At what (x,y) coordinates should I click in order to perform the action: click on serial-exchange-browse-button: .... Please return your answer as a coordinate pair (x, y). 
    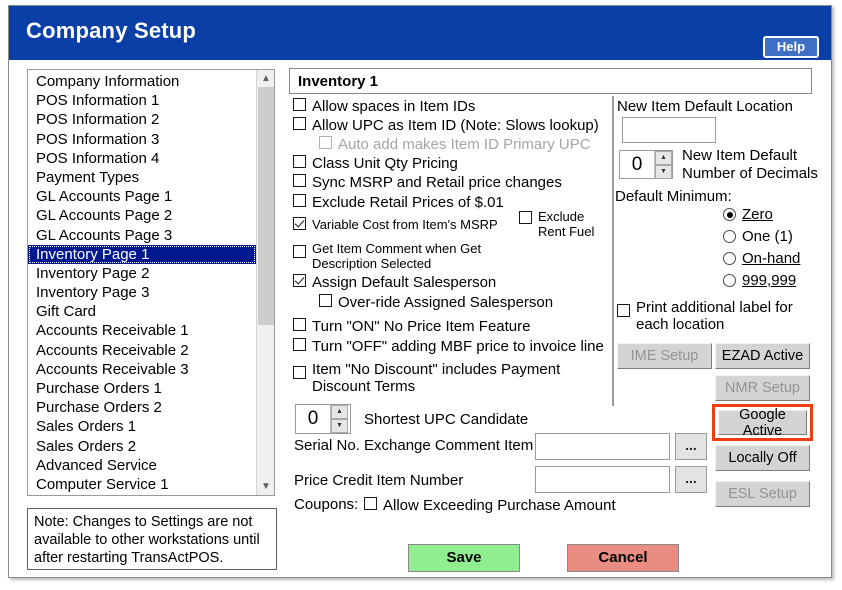
    Looking at the image, I should click on (691, 446).